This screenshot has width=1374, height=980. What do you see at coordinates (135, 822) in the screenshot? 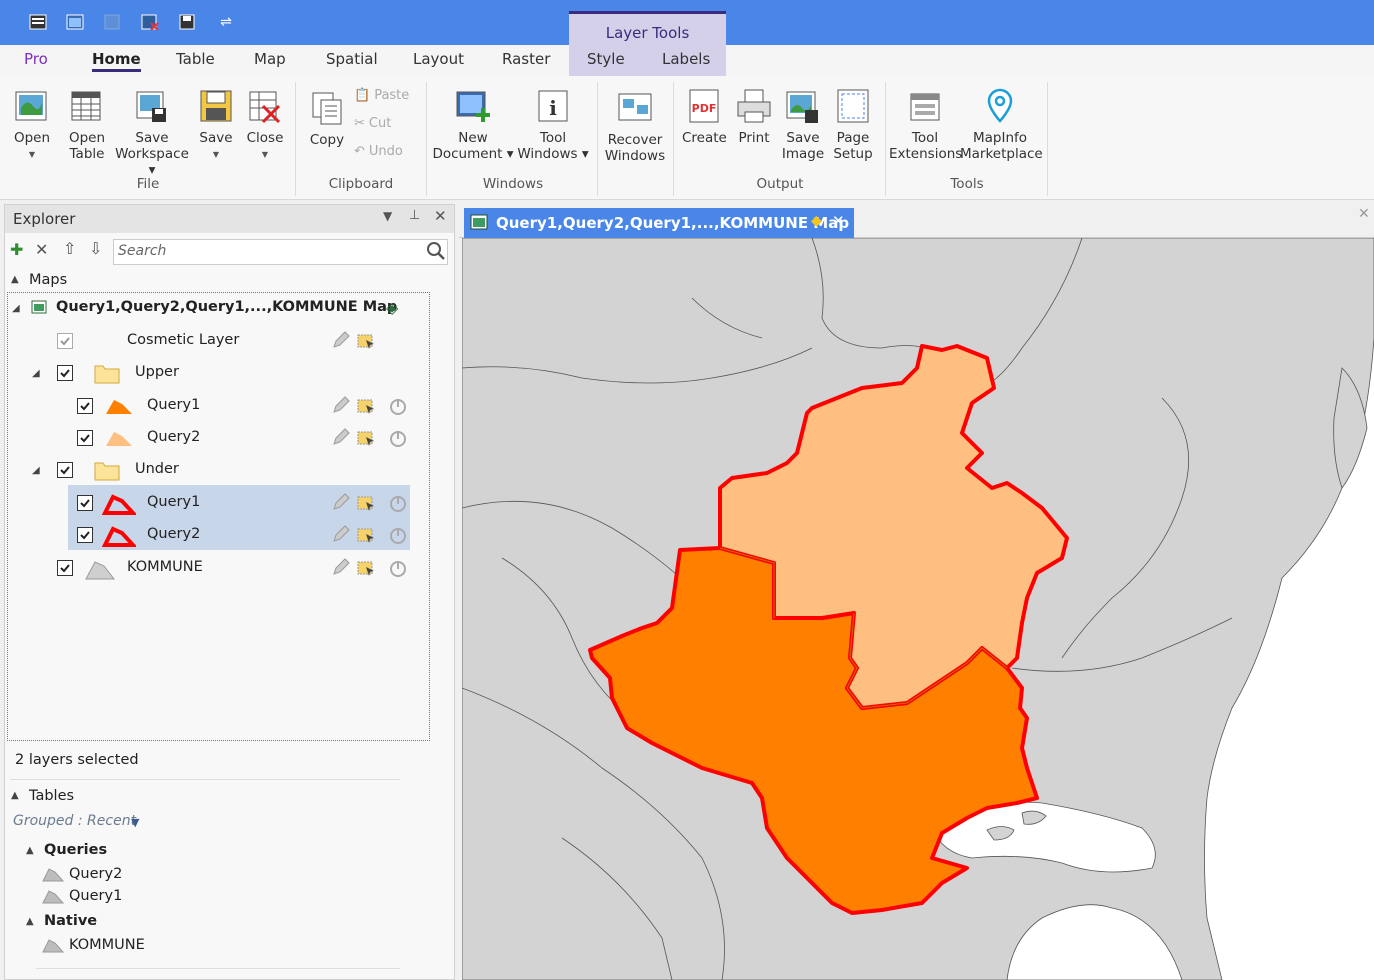
I see `chevron-down-icon: ▼` at bounding box center [135, 822].